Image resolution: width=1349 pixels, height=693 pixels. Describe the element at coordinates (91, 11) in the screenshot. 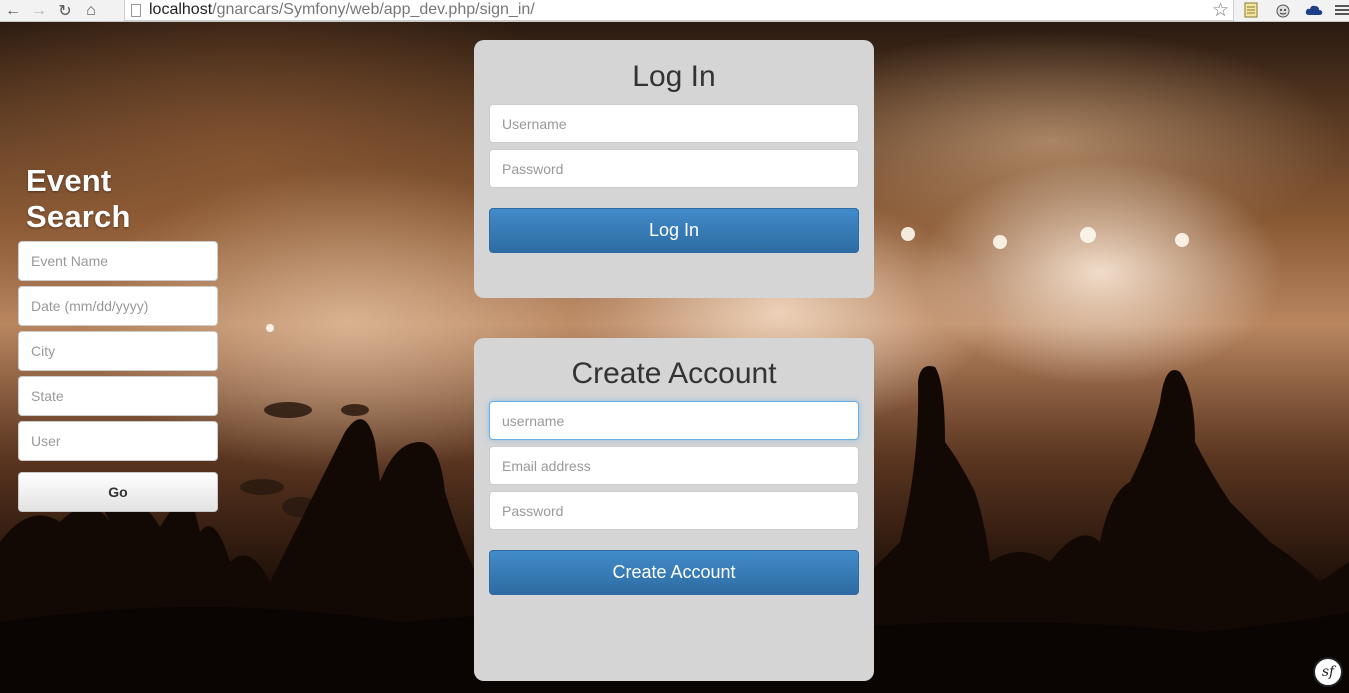

I see `home-icon: ⌂` at that location.